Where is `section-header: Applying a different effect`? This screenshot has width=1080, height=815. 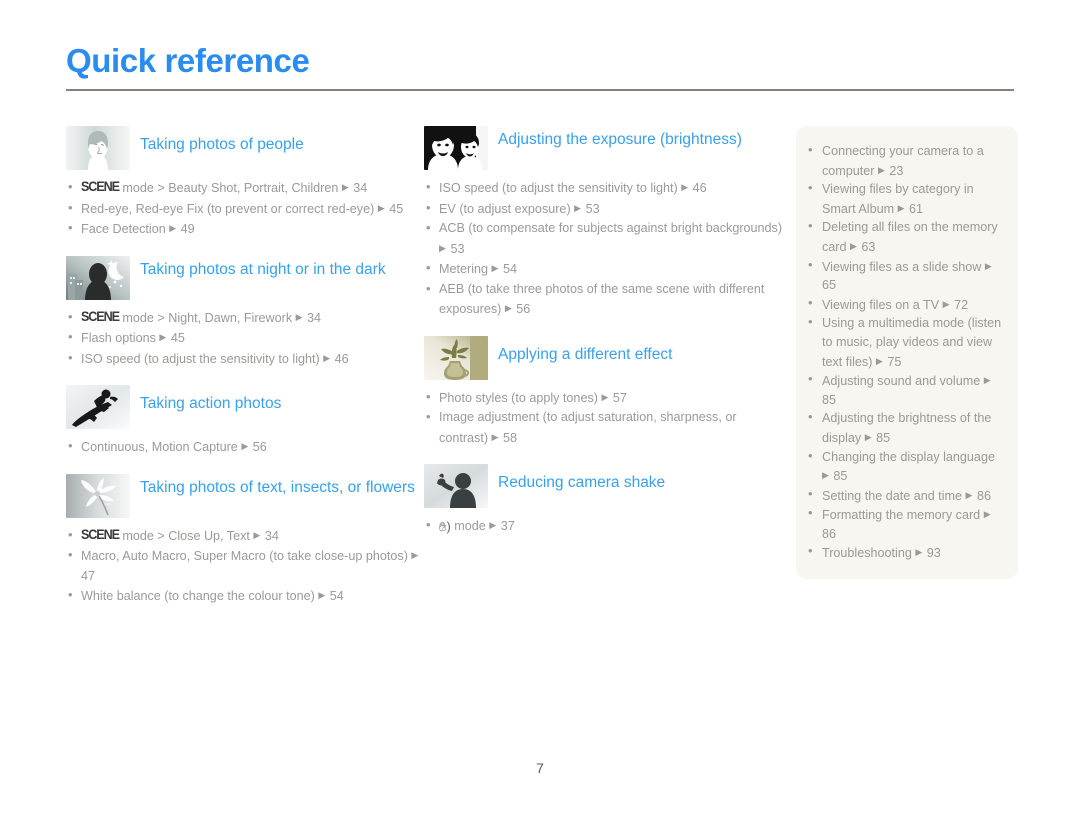
section-header: Applying a different effect is located at coordinates (606, 358).